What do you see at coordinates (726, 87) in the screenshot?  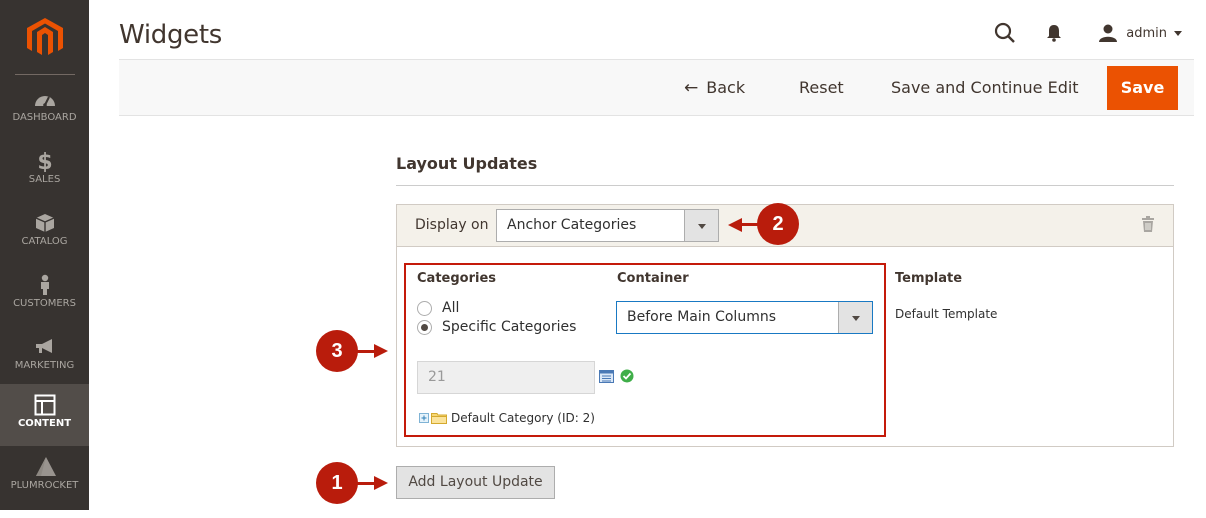 I see `back-label: Back` at bounding box center [726, 87].